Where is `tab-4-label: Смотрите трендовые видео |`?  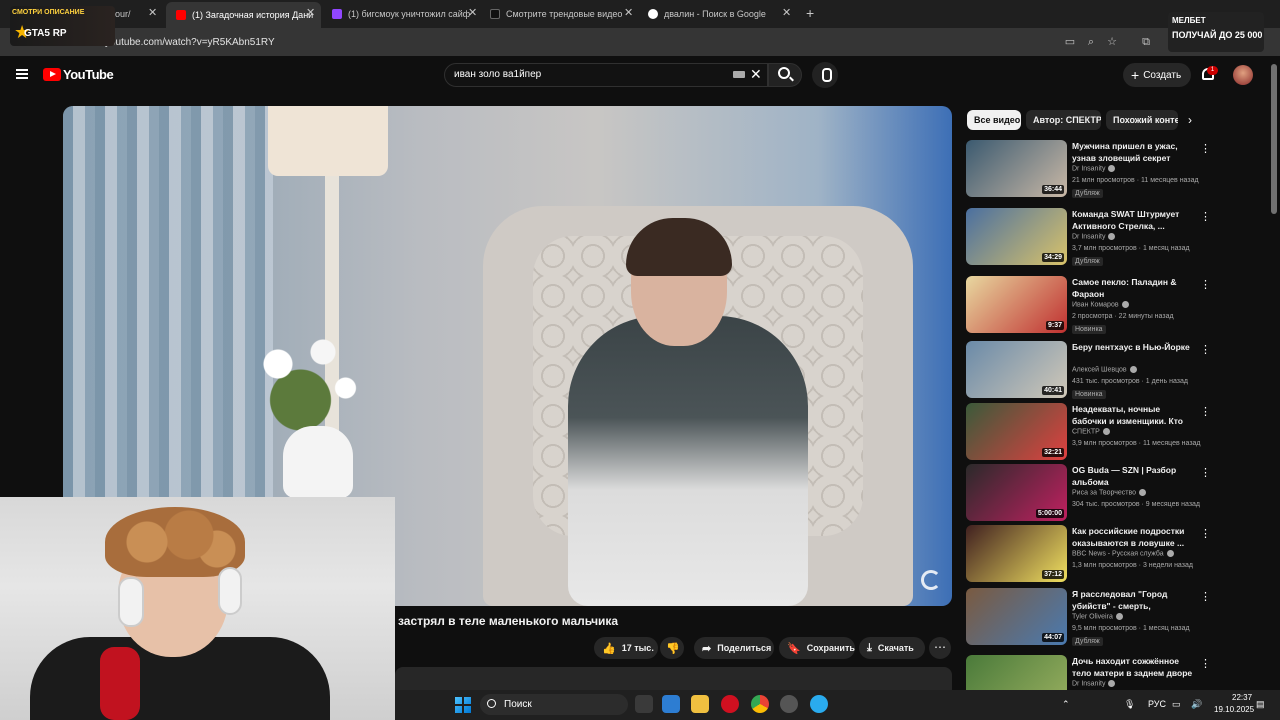 tab-4-label: Смотрите трендовые видео | is located at coordinates (564, 14).